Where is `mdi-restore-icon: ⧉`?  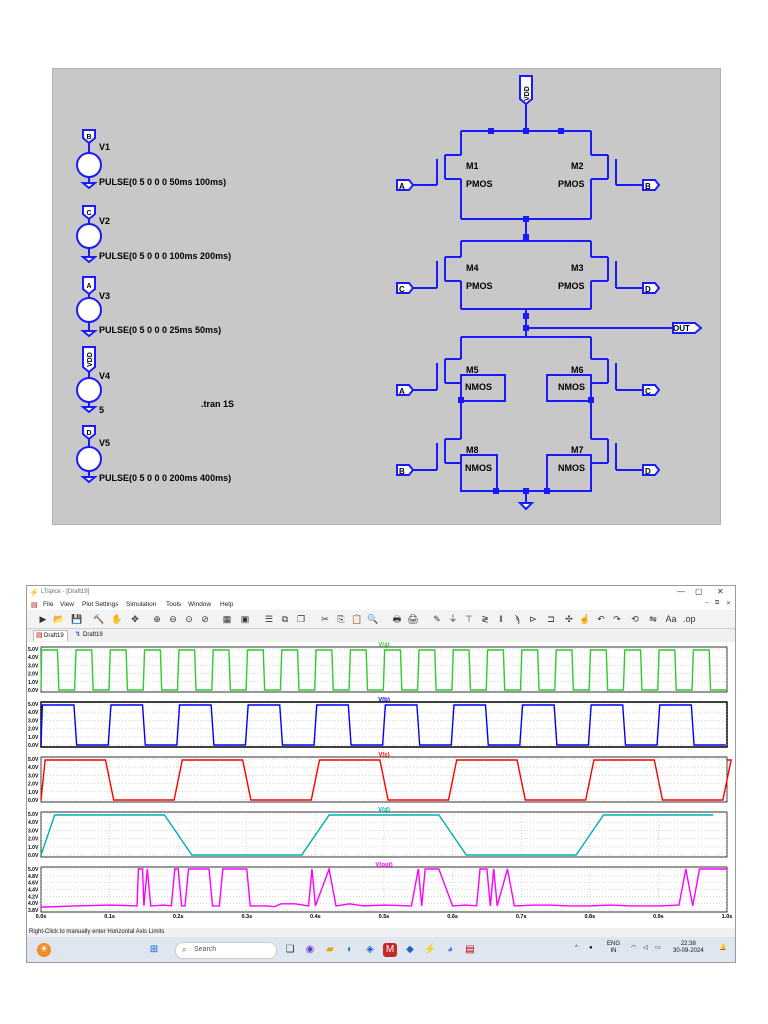 mdi-restore-icon: ⧉ is located at coordinates (717, 603).